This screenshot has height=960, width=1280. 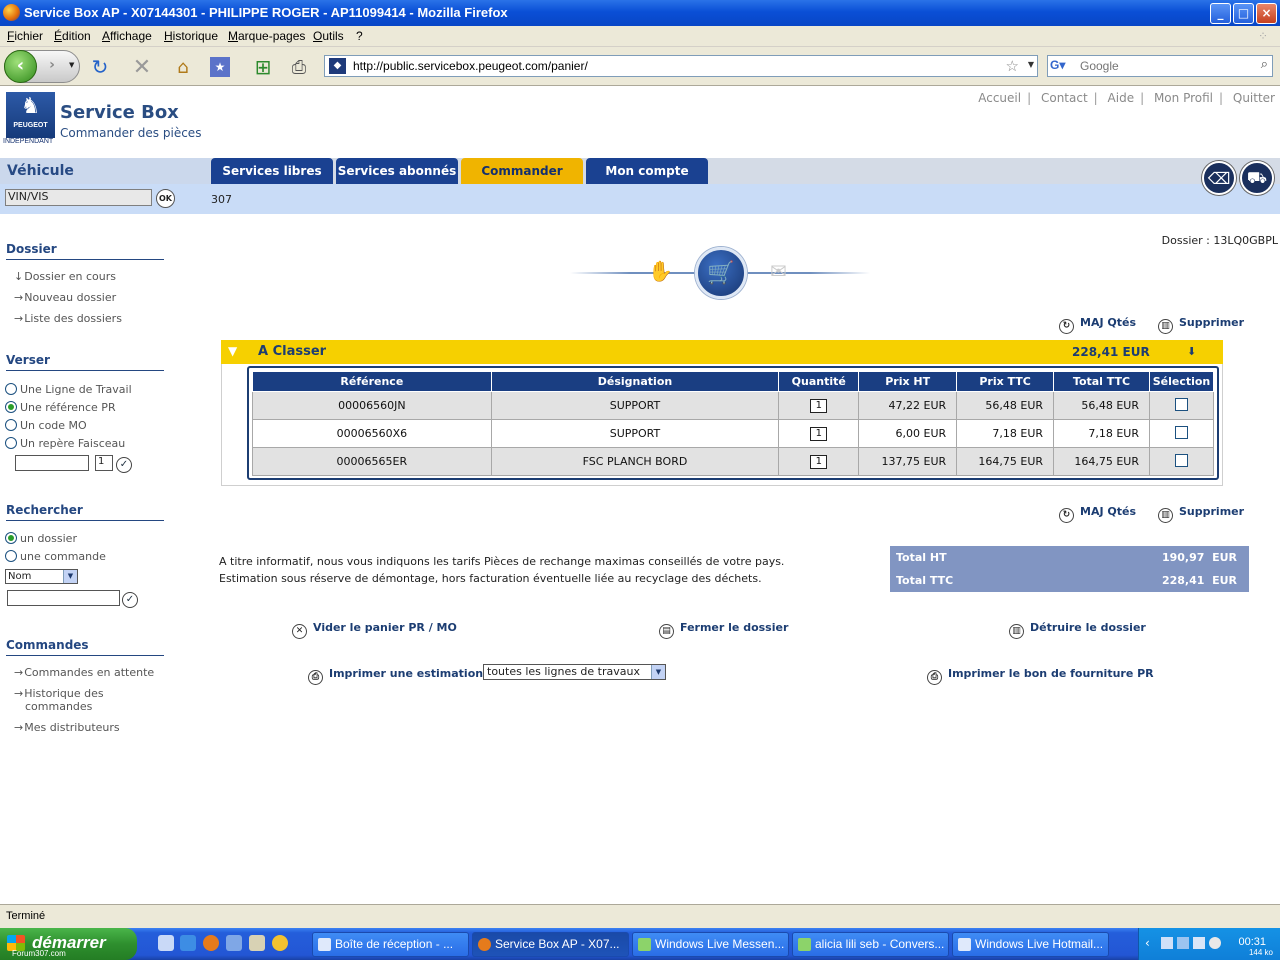 I want to click on tray-volume-icon, so click(x=1183, y=943).